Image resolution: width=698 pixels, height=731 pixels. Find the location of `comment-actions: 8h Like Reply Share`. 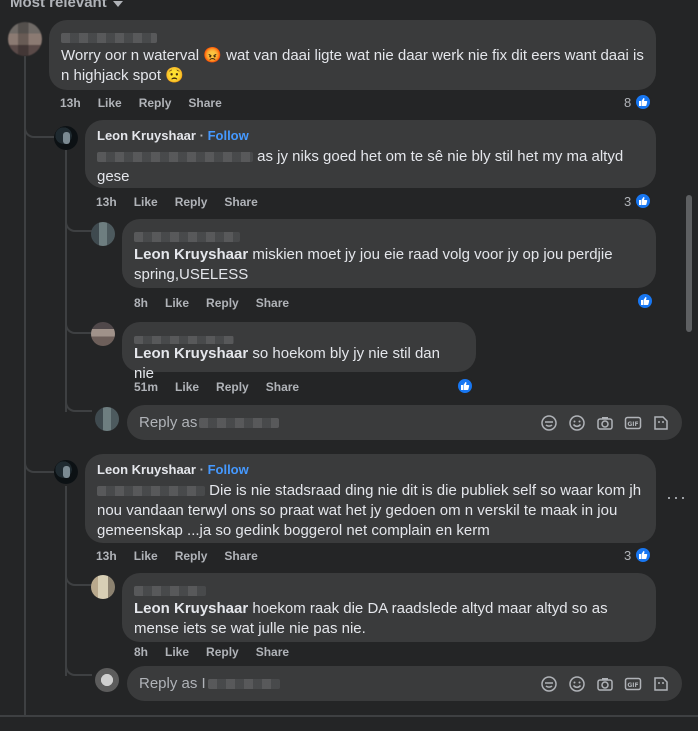

comment-actions: 8h Like Reply Share is located at coordinates (211, 303).